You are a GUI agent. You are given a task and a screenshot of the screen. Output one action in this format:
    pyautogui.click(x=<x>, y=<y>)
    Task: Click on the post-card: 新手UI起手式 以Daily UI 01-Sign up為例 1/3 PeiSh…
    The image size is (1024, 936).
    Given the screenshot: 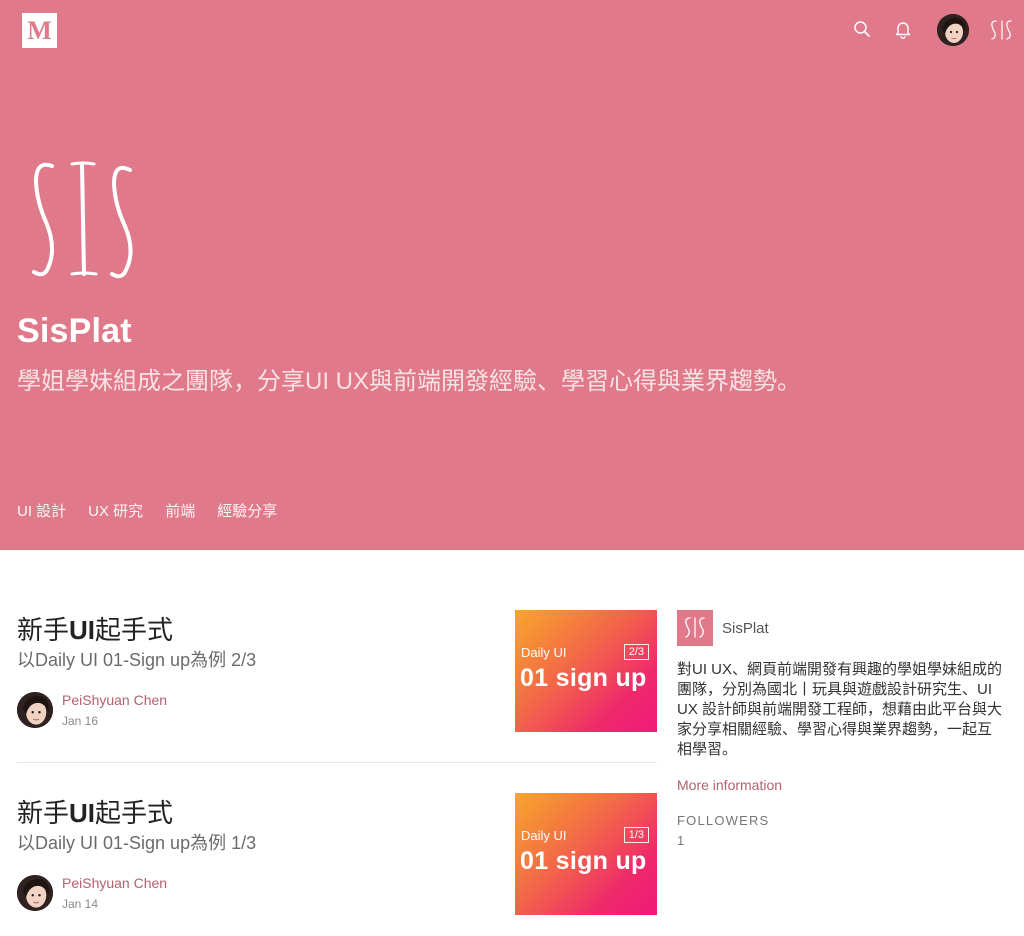 What is the action you would take?
    pyautogui.click(x=337, y=858)
    